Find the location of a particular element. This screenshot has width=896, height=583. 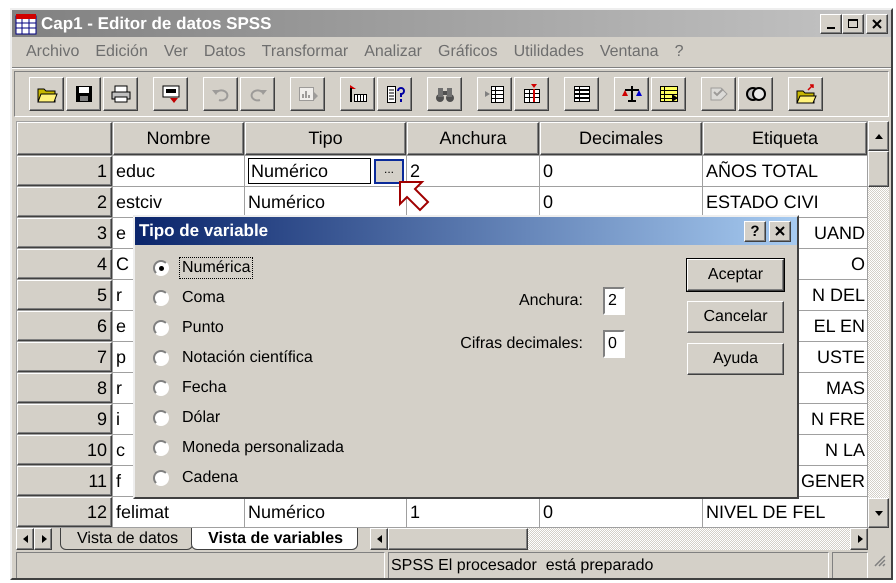

row-number: 7 is located at coordinates (64, 357).